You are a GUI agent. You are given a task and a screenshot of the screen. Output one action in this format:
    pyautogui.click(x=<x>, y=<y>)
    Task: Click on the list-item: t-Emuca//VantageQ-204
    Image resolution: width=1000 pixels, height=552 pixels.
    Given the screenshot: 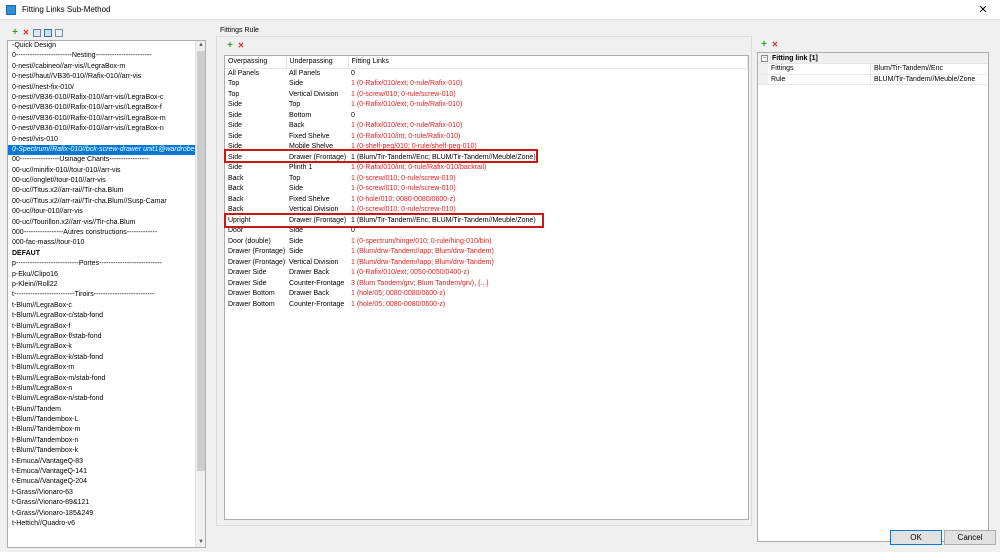 What is the action you would take?
    pyautogui.click(x=102, y=482)
    